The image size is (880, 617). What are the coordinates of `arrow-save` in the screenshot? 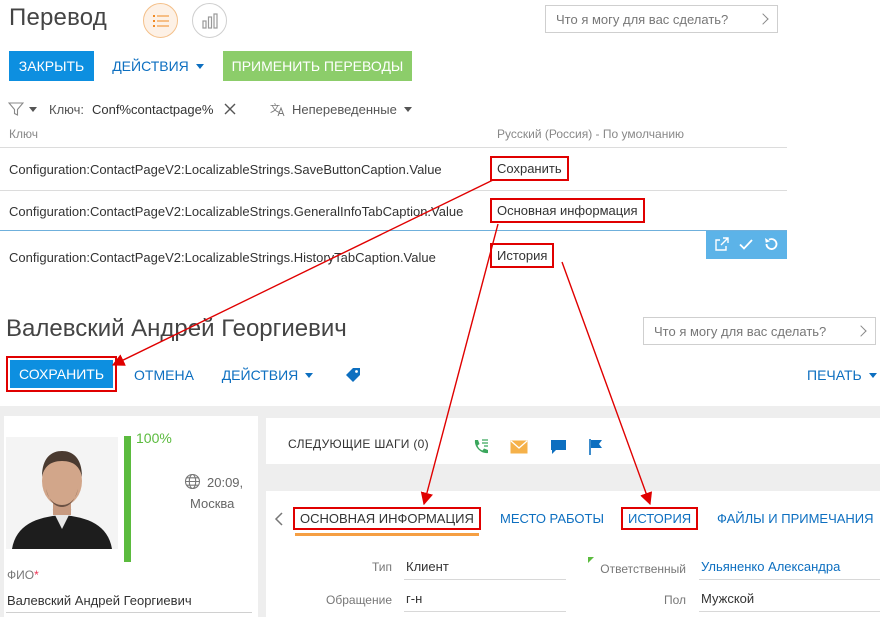 It's located at (302, 272).